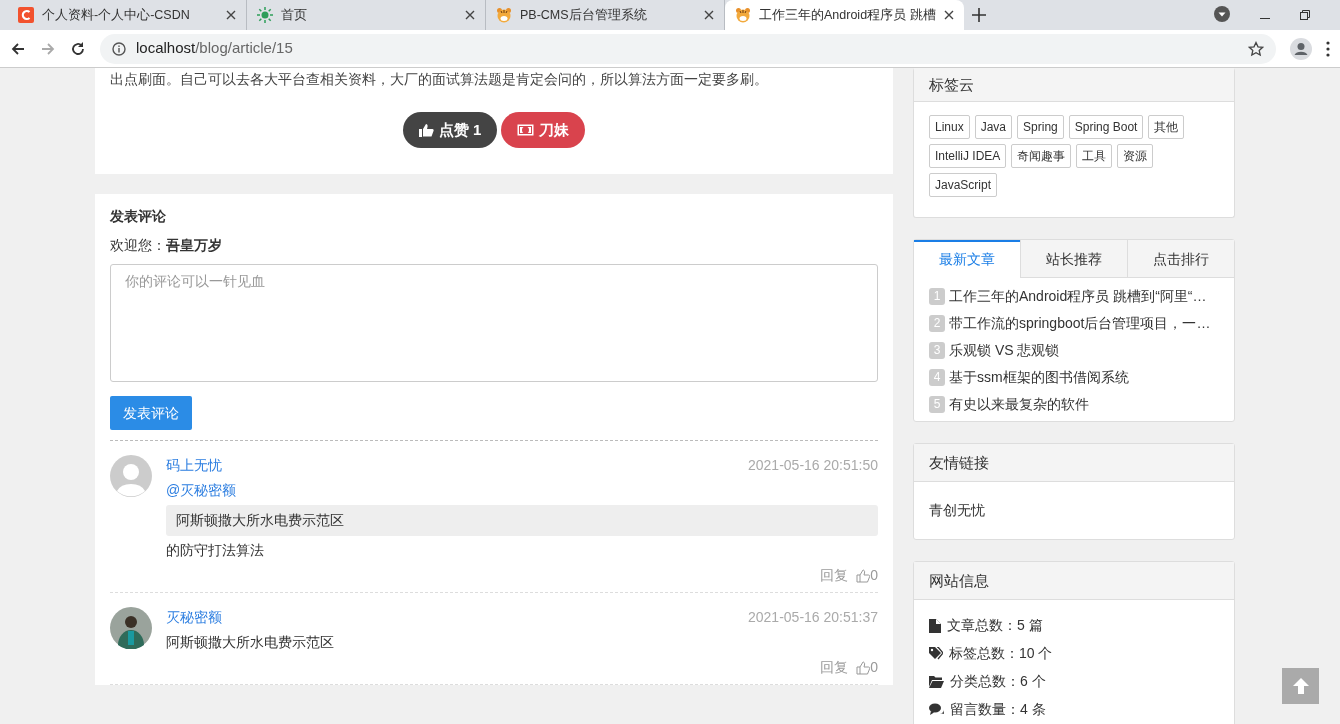 This screenshot has height=724, width=1340. I want to click on profile-icon, so click(1301, 48).